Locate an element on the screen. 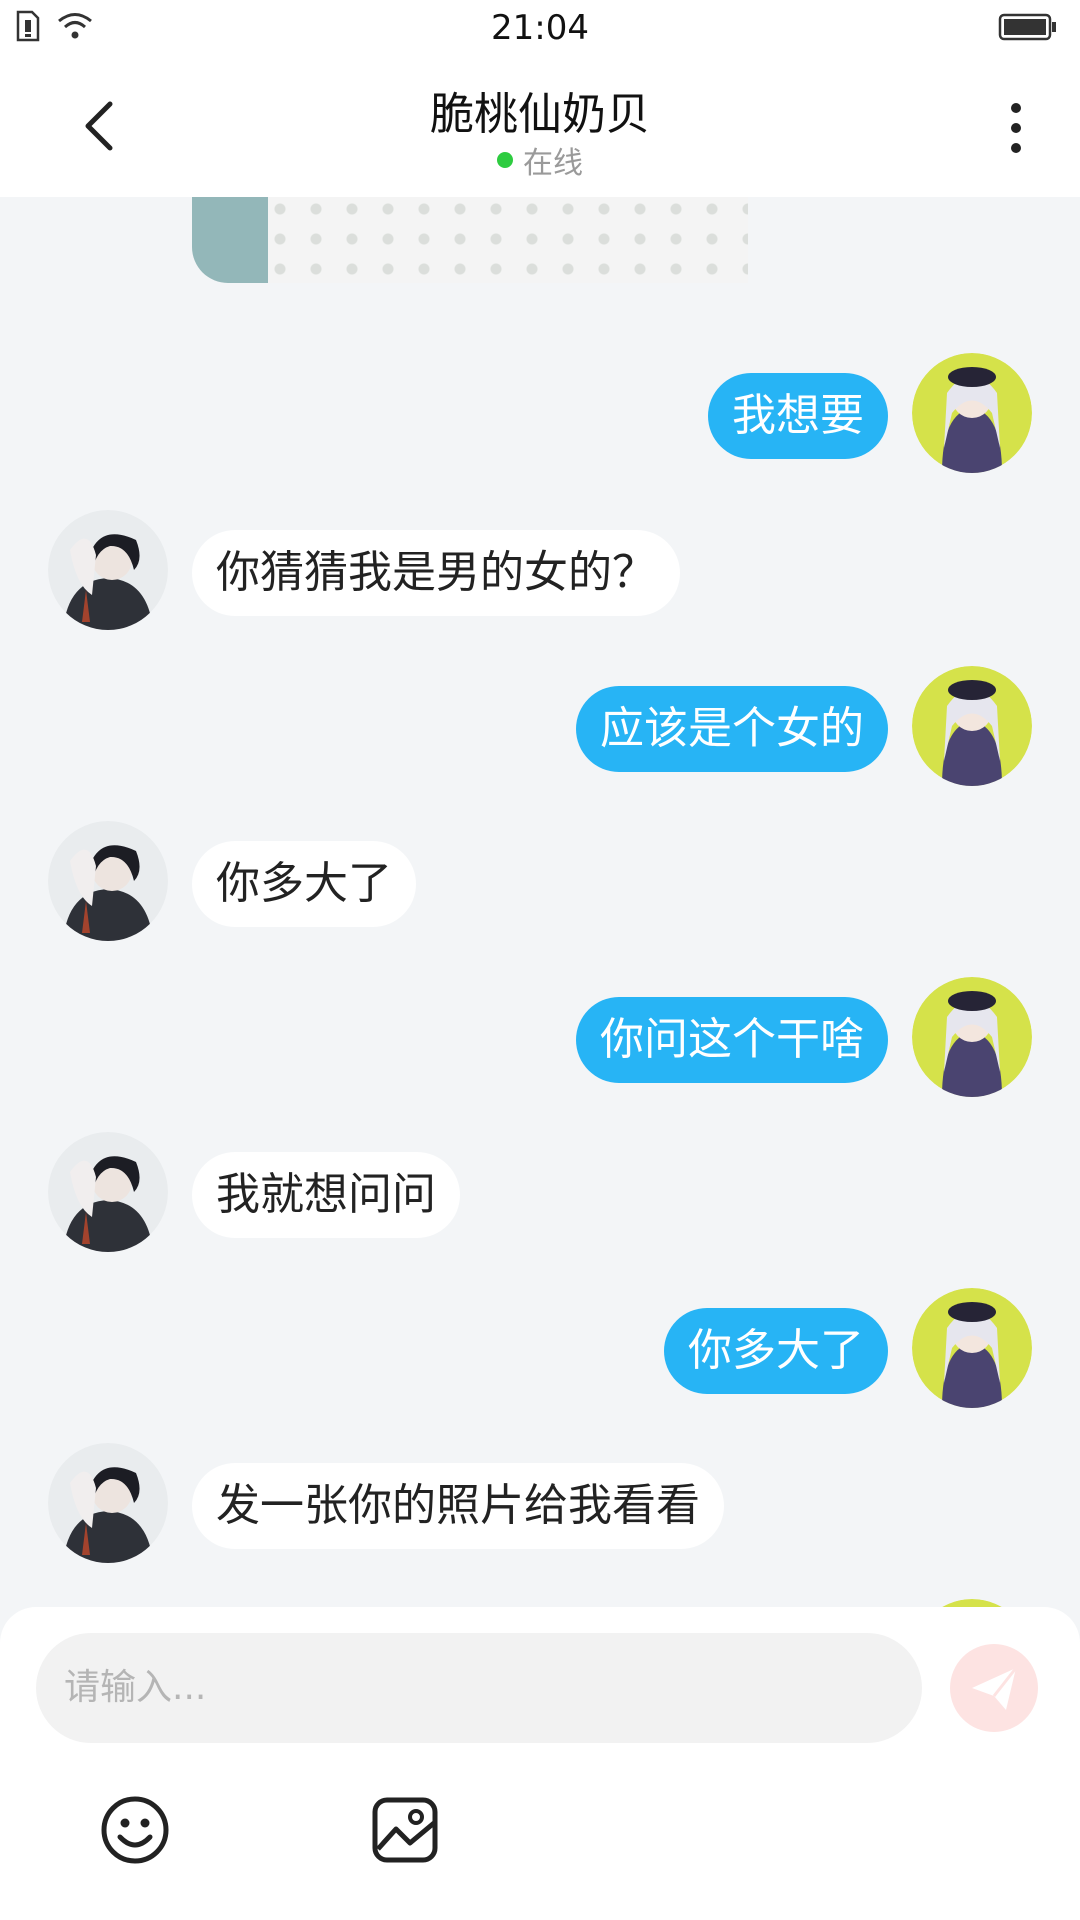  message-bubble-contact: 你猜猜我是男的女的？ is located at coordinates (436, 573).